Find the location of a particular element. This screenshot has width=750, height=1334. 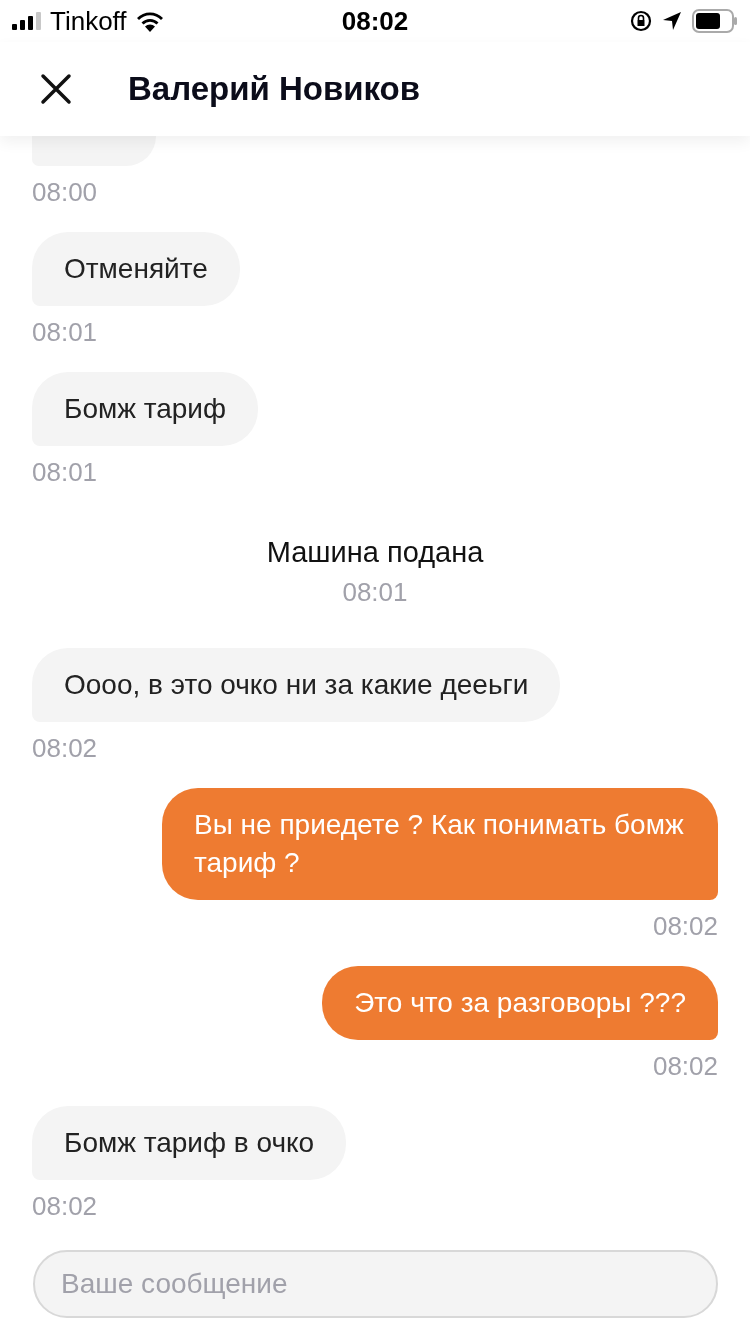

battery-icon is located at coordinates (715, 21).